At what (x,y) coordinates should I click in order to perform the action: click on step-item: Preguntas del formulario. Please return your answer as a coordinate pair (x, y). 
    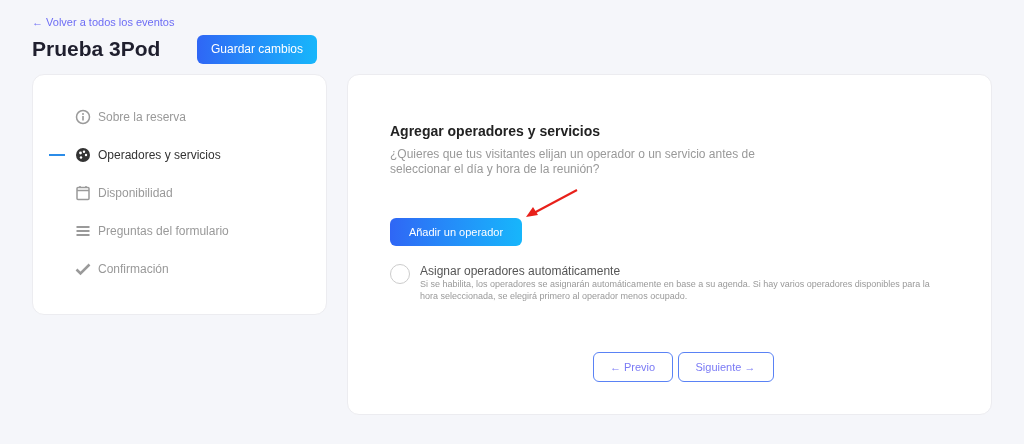
    Looking at the image, I should click on (163, 230).